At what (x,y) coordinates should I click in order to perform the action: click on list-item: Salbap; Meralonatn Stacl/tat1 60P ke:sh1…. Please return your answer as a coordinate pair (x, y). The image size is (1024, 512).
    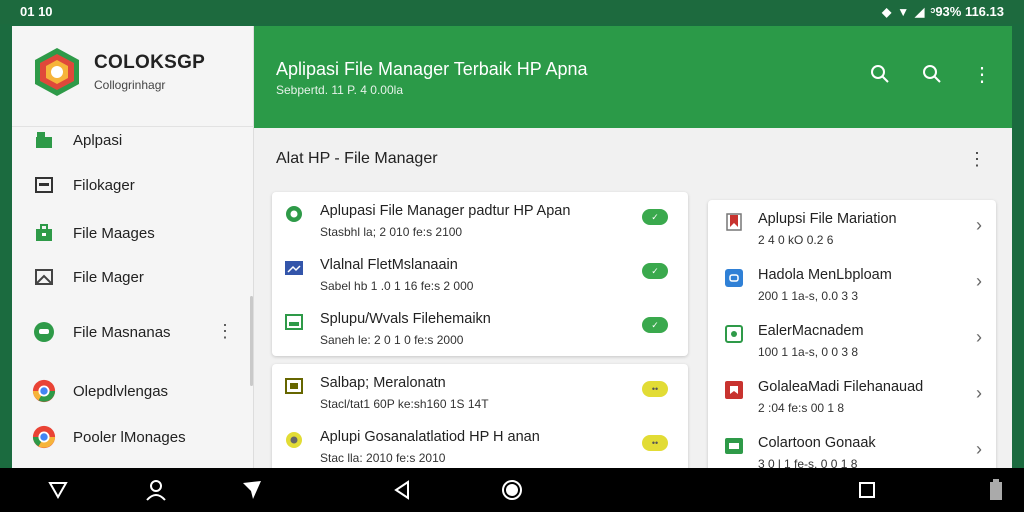
    Looking at the image, I should click on (480, 390).